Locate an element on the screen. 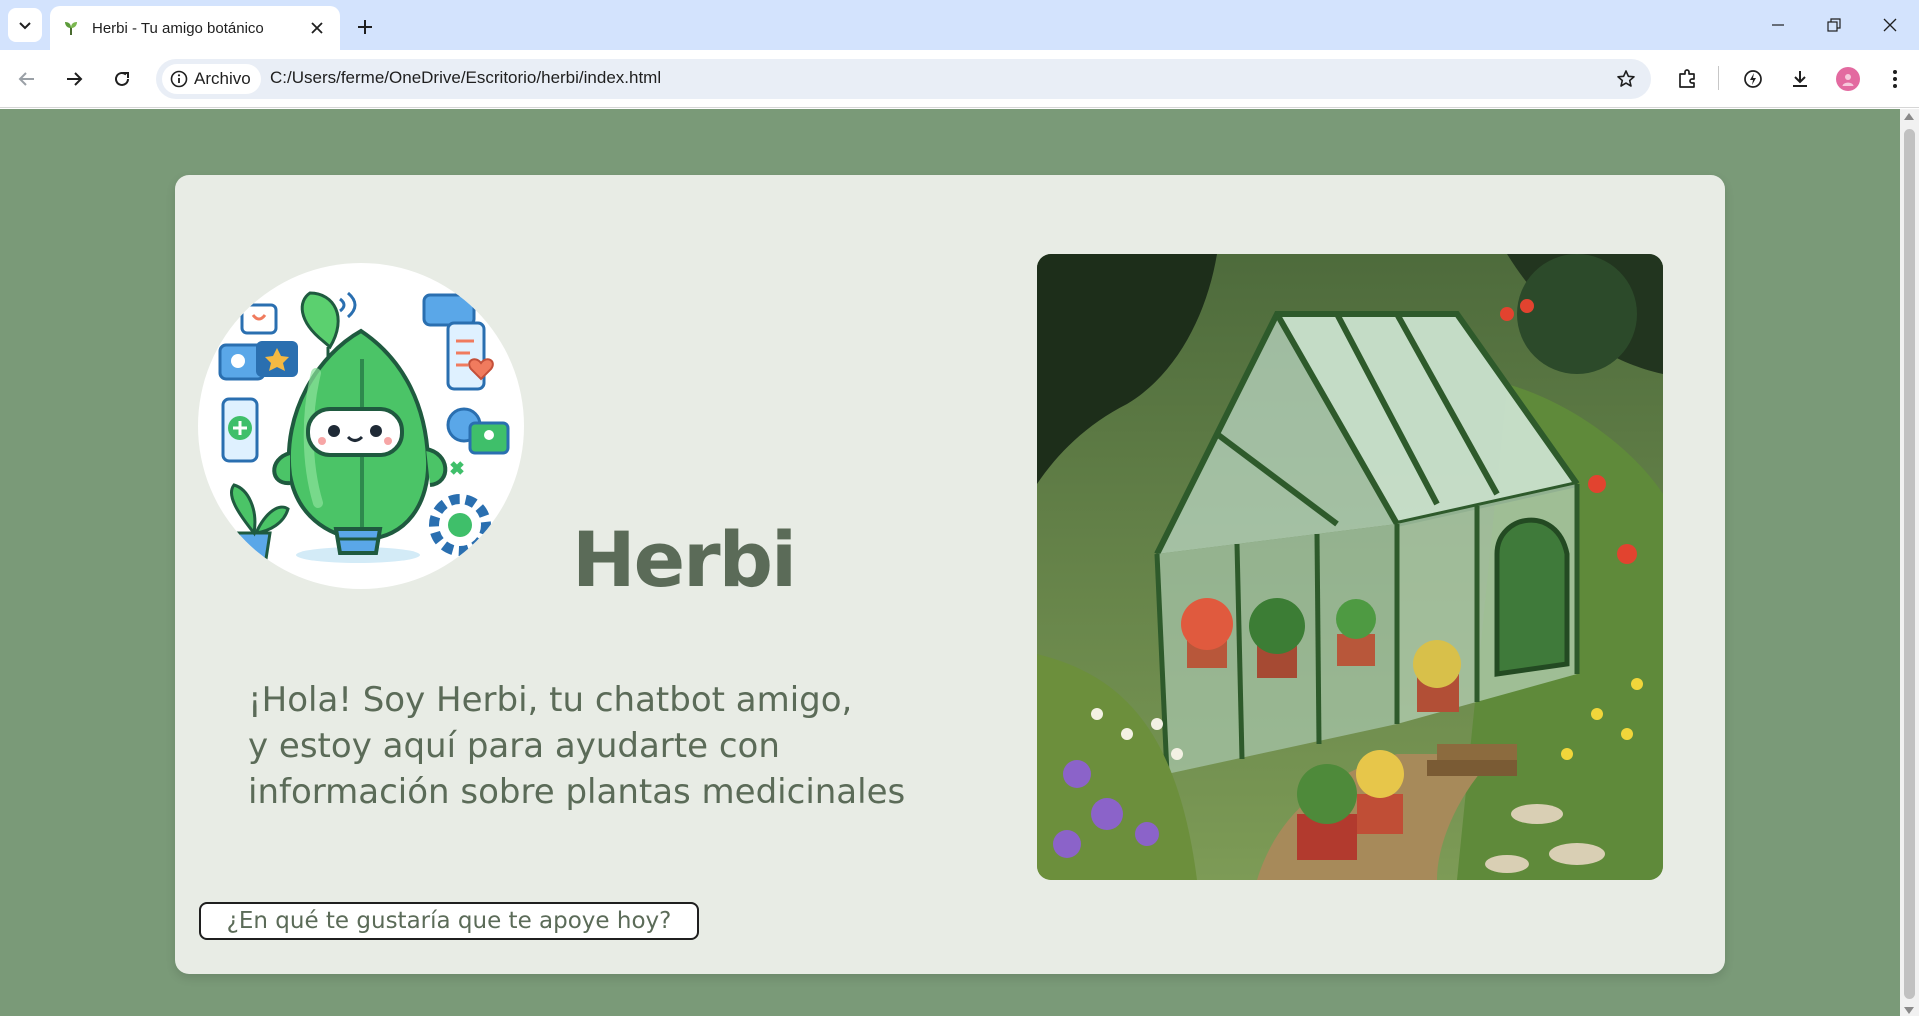 Image resolution: width=1919 pixels, height=1016 pixels. reload-icon is located at coordinates (122, 78).